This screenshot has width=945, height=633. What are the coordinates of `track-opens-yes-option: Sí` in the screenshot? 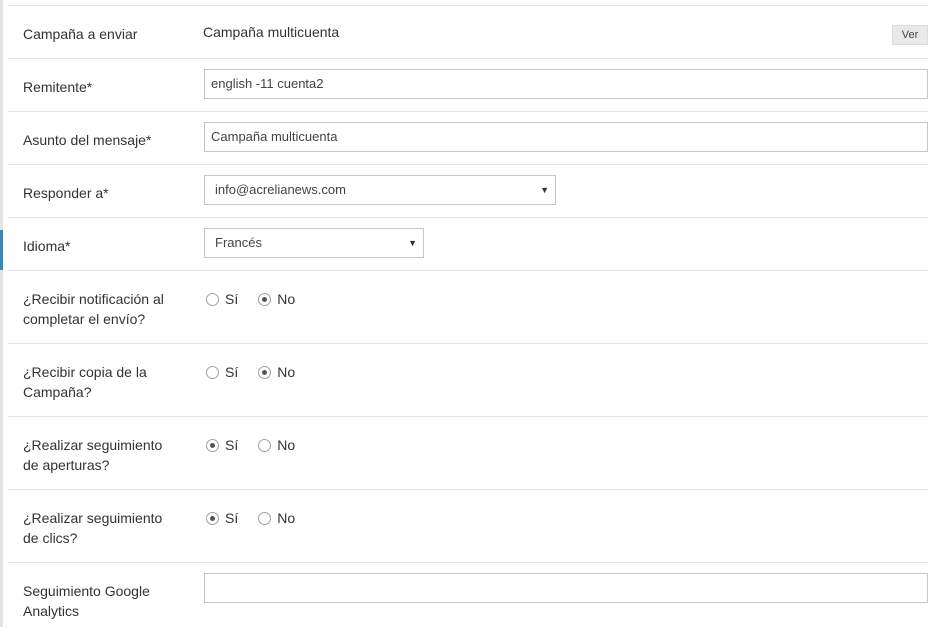 It's located at (222, 445).